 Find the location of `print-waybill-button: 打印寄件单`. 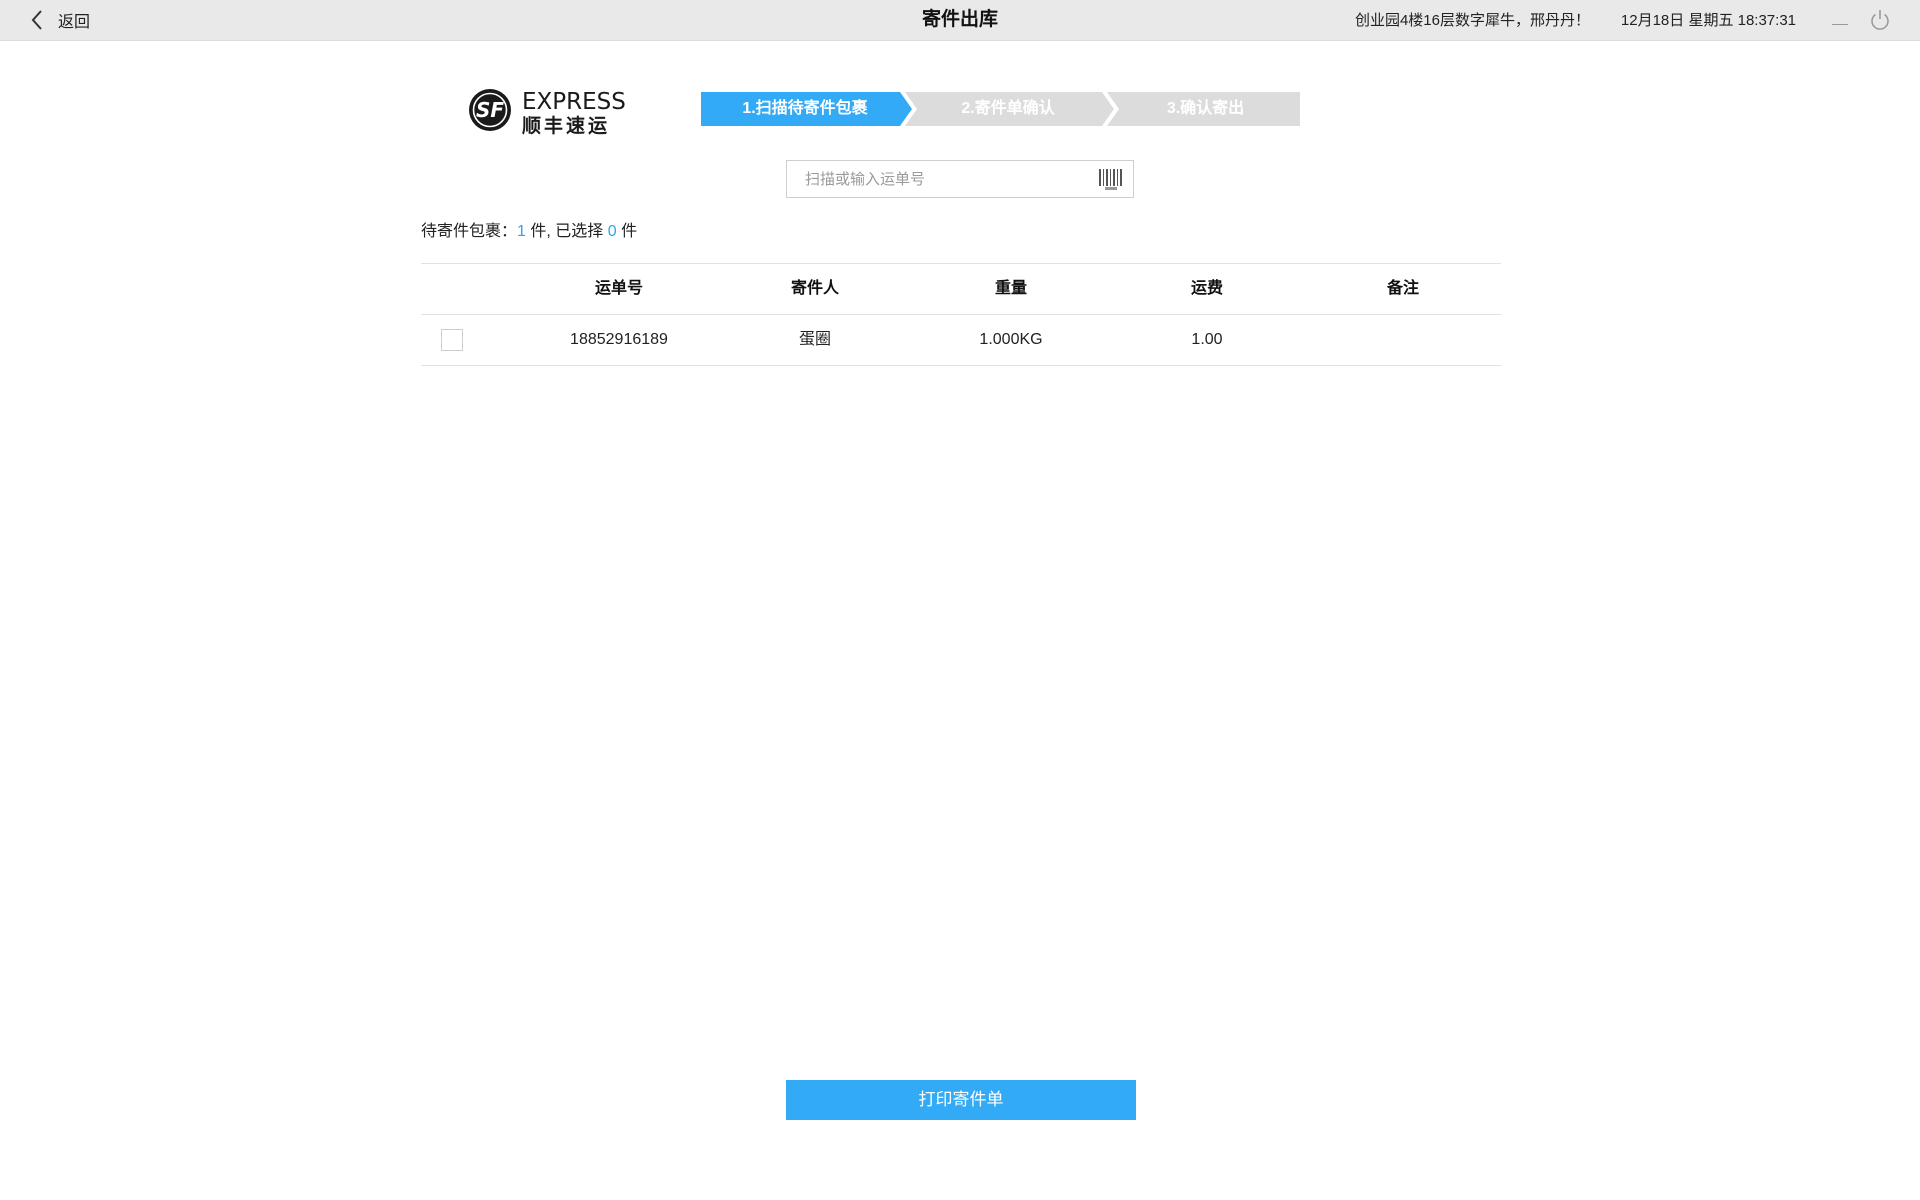

print-waybill-button: 打印寄件单 is located at coordinates (961, 1100).